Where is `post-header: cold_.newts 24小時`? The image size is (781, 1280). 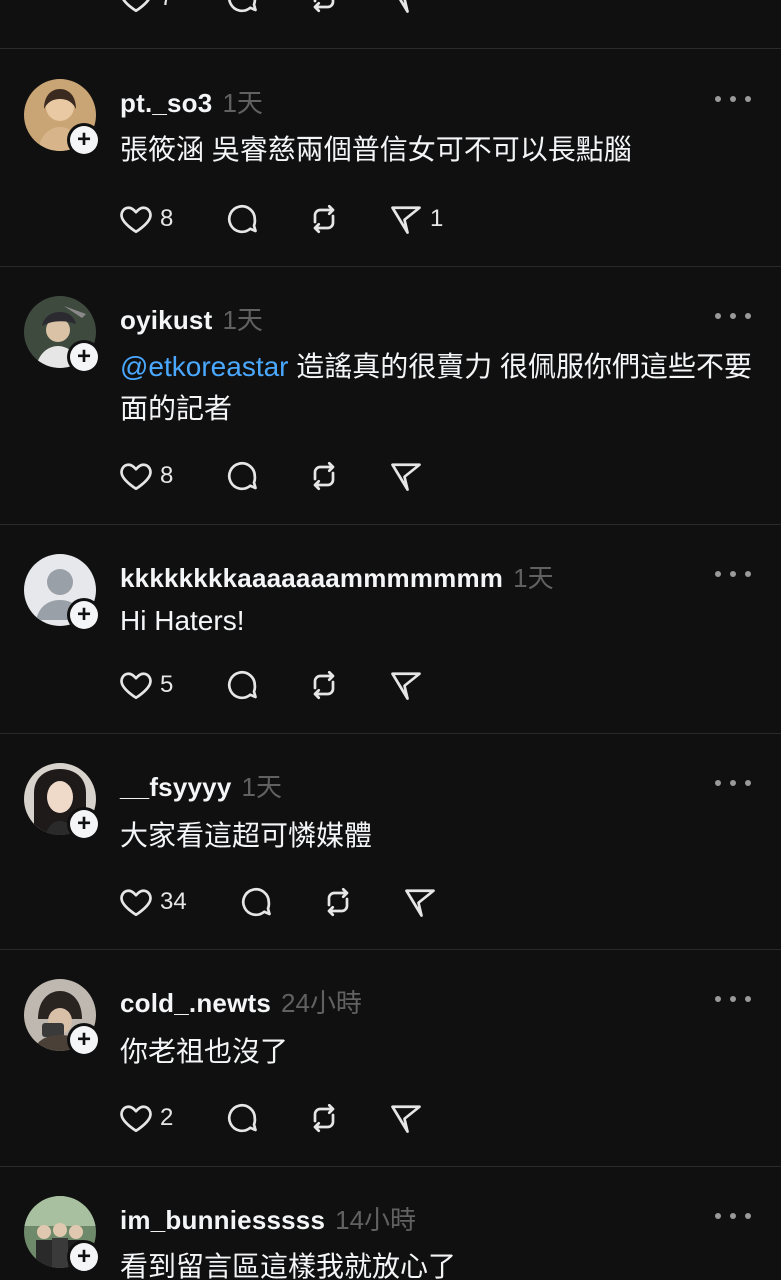 post-header: cold_.newts 24小時 is located at coordinates (241, 1001).